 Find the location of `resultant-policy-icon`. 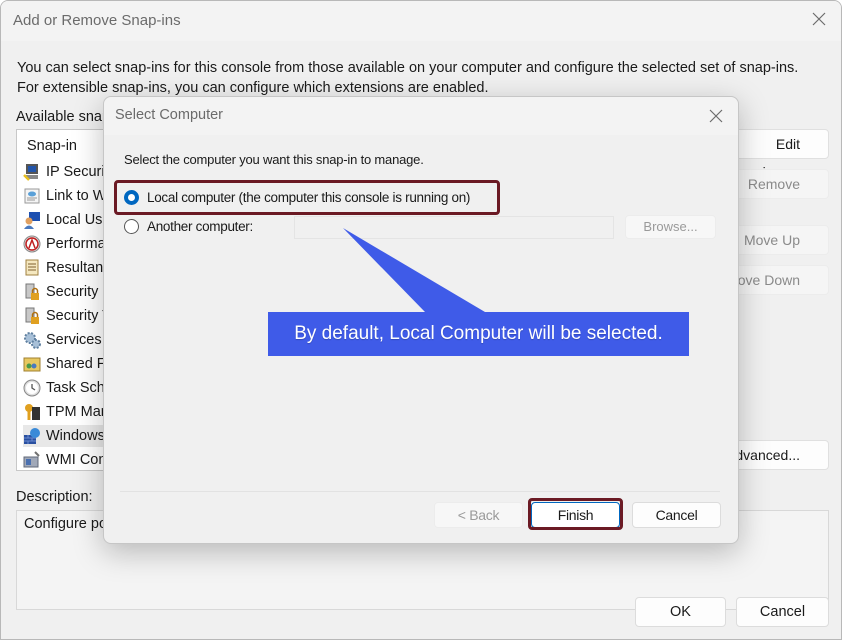

resultant-policy-icon is located at coordinates (32, 267).